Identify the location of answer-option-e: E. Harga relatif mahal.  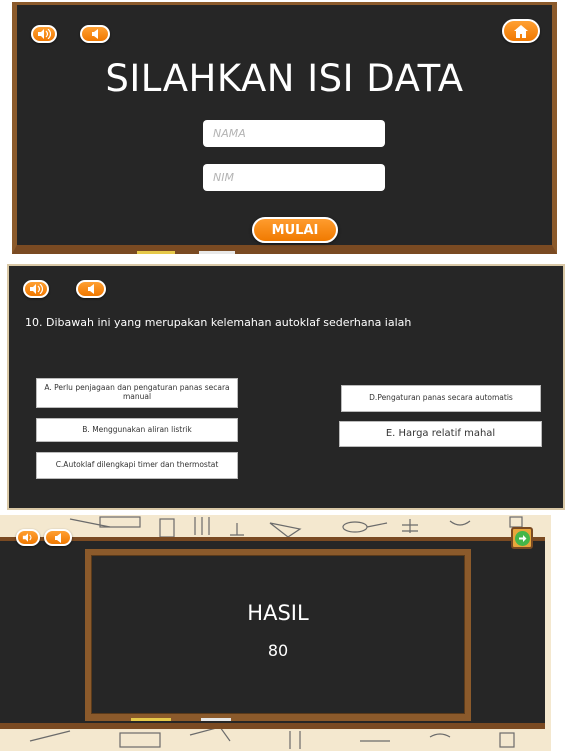
(440, 434).